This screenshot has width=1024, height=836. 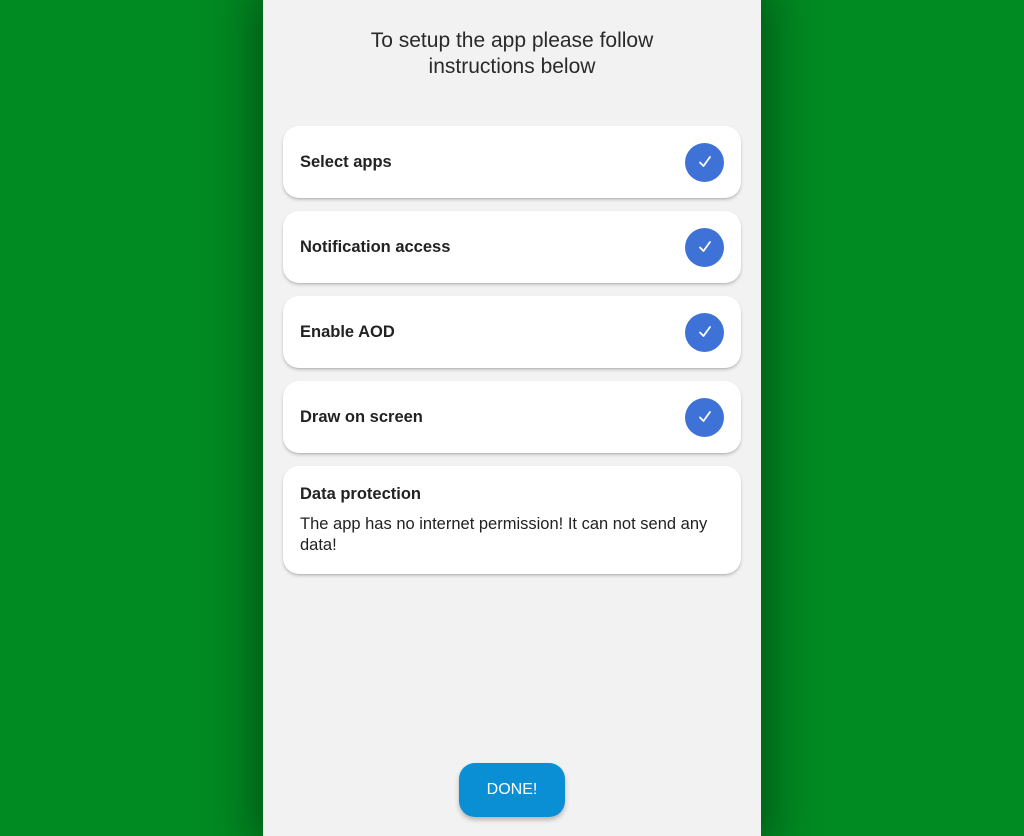 I want to click on page-title-line-1: To setup the app please follow, so click(x=512, y=40).